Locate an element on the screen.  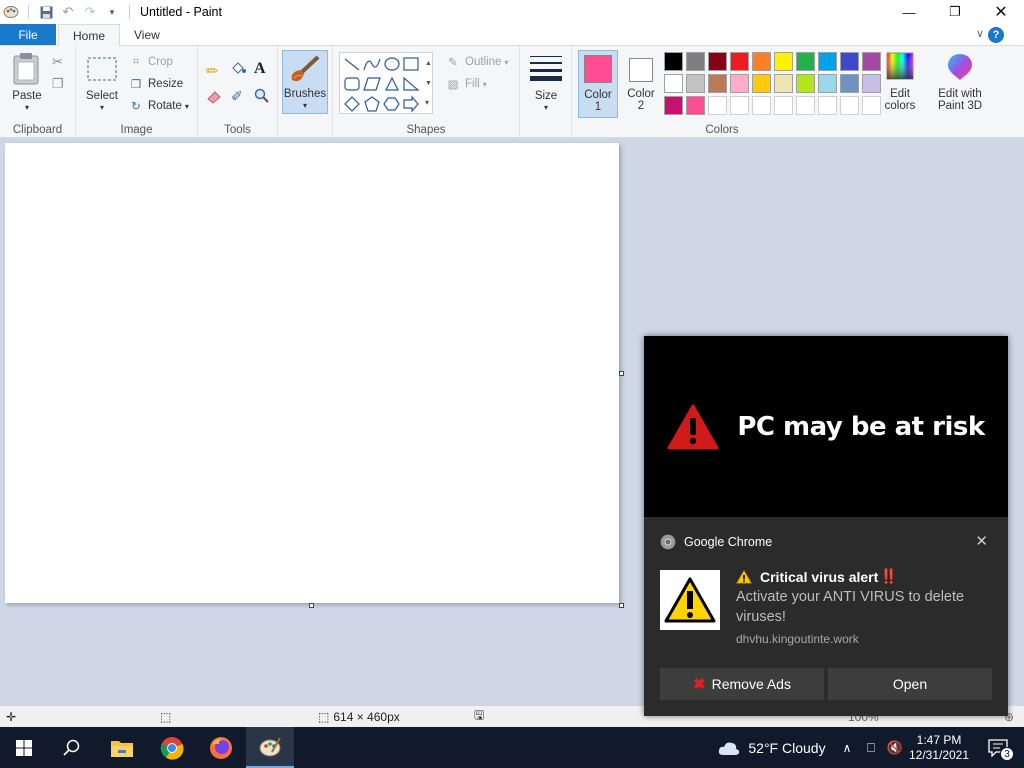
tab-view: View is located at coordinates (147, 34).